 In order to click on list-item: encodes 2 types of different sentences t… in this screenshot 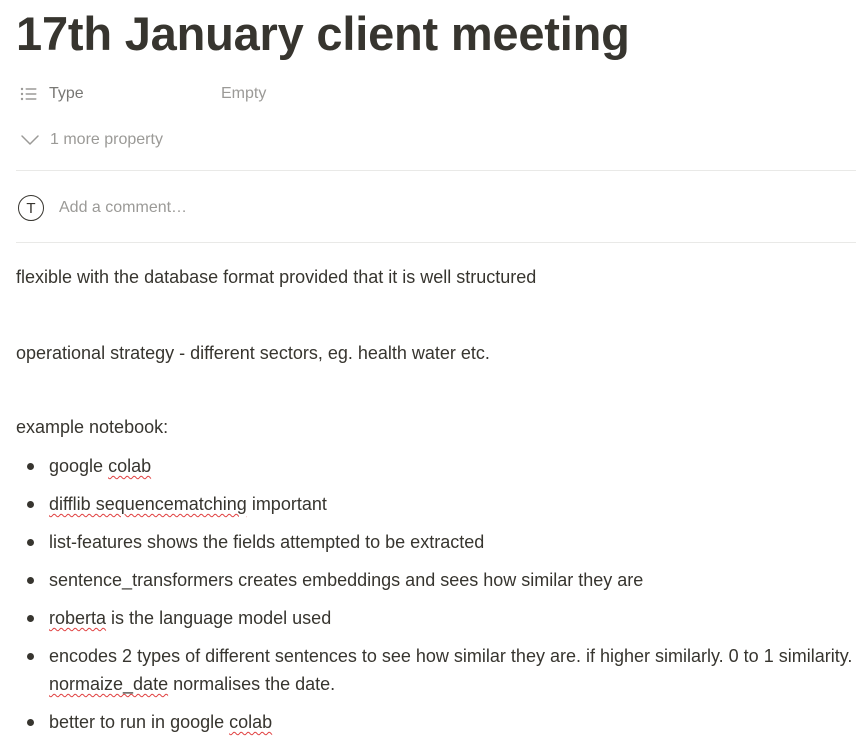, I will do `click(436, 670)`.